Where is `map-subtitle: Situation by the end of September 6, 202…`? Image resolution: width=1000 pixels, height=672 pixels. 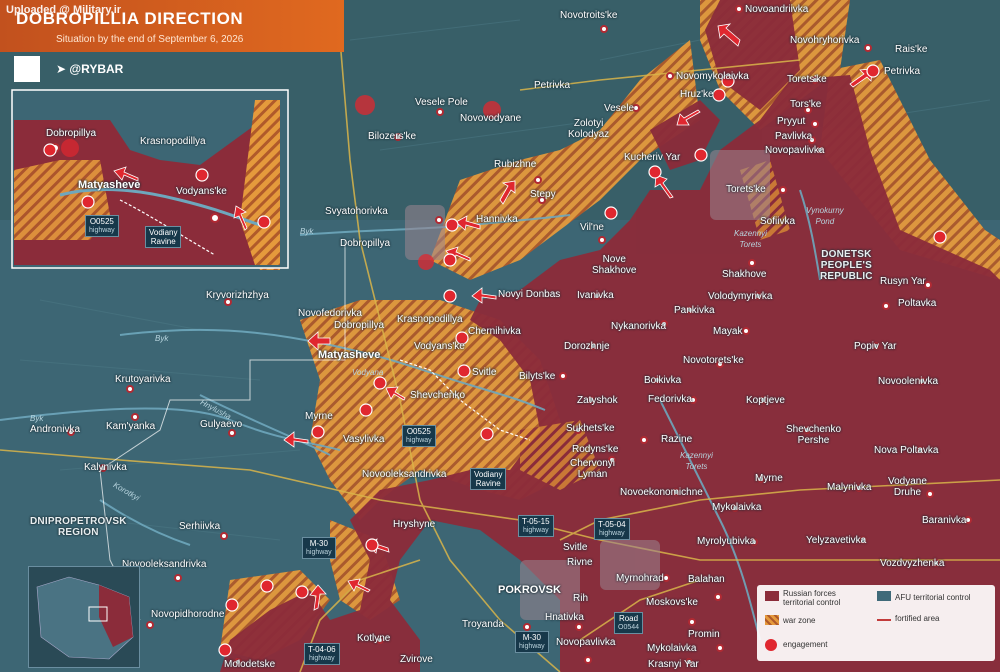
map-subtitle: Situation by the end of September 6, 202… is located at coordinates (150, 39).